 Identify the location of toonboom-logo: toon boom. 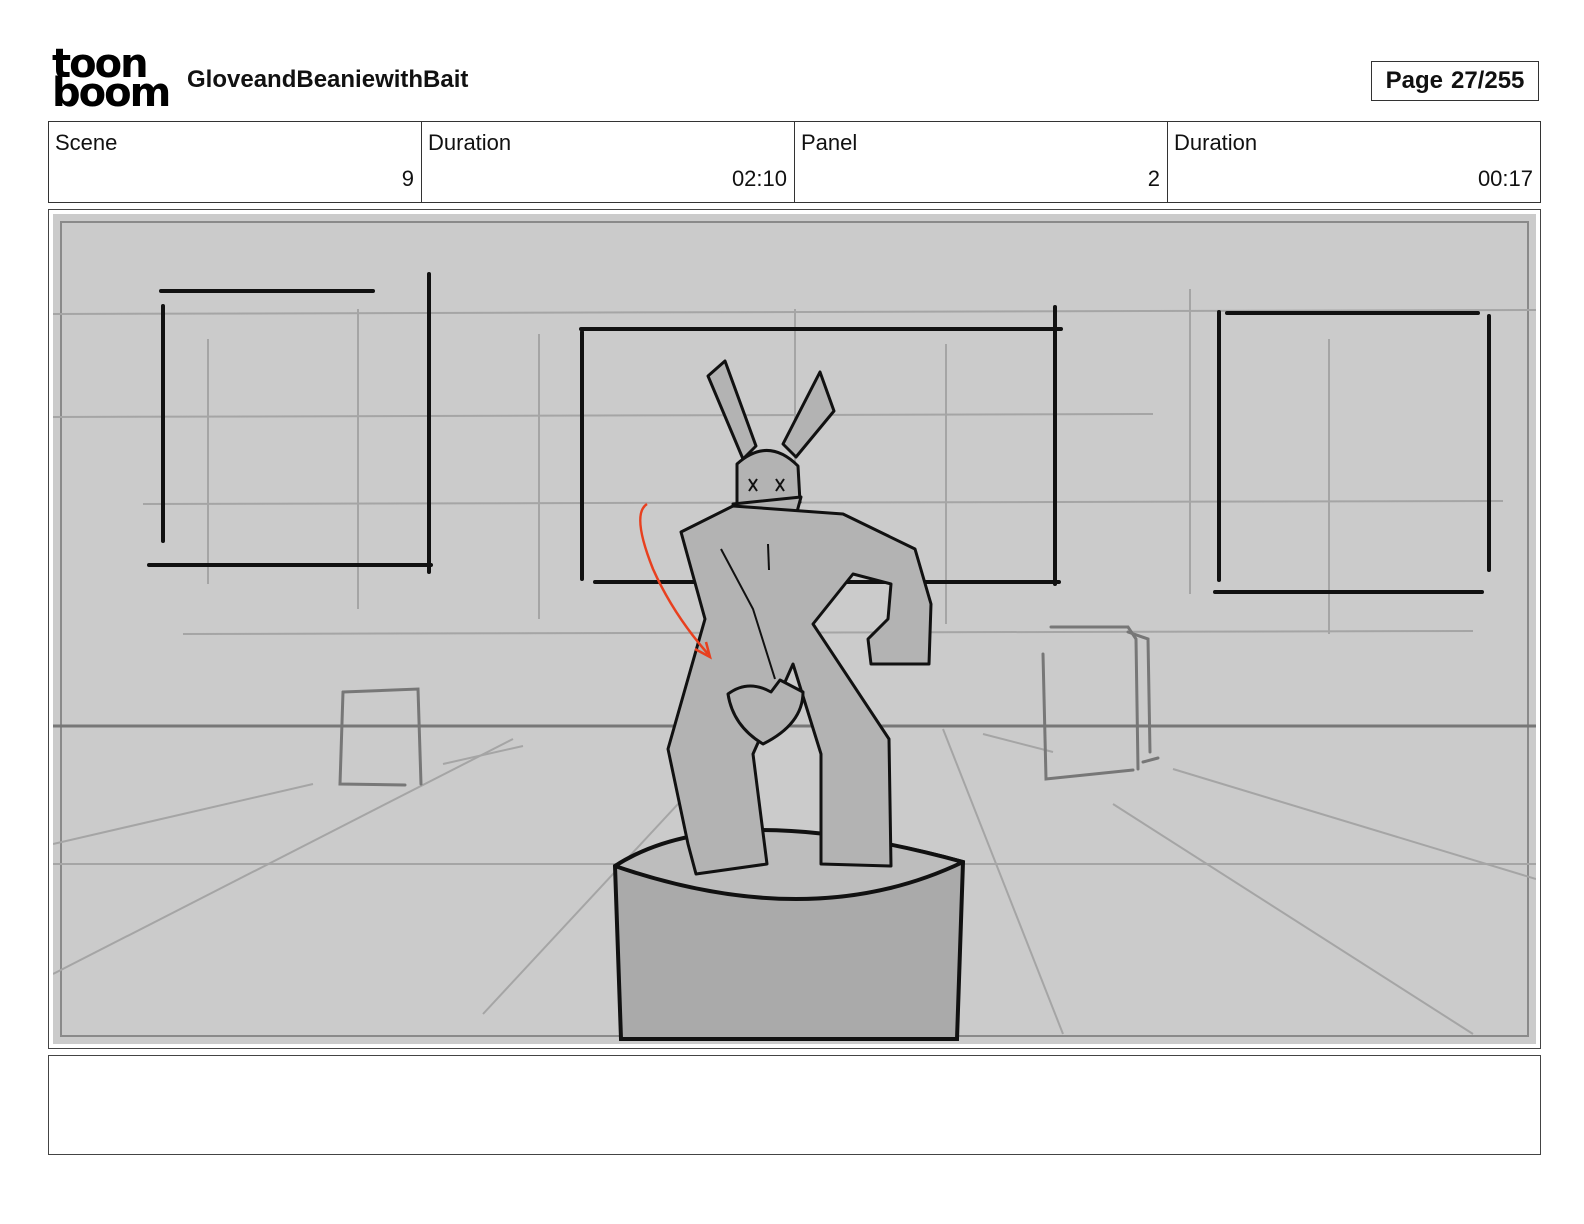
(111, 78).